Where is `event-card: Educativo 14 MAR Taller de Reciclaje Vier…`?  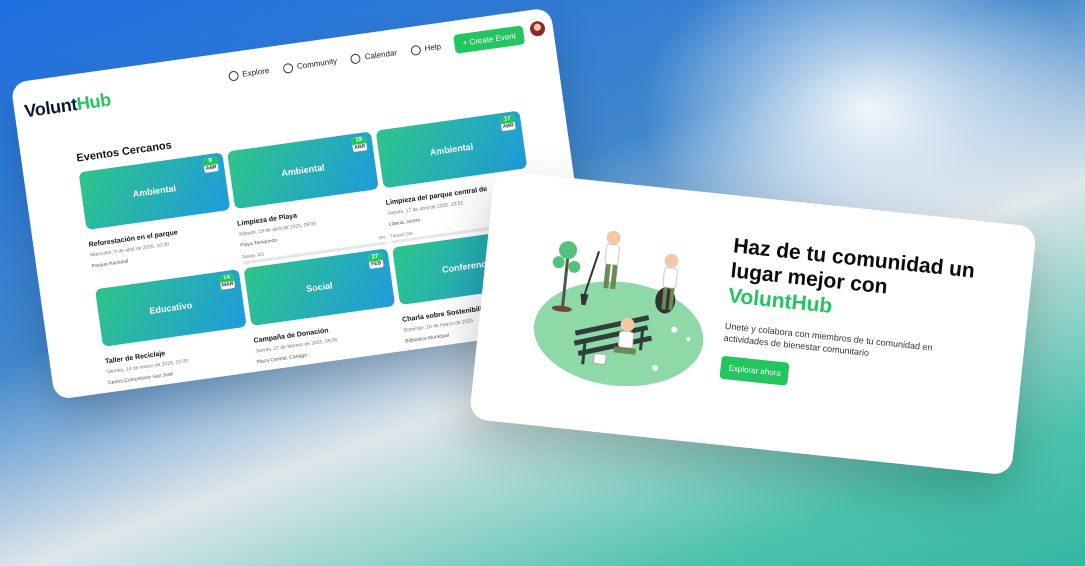
event-card: Educativo 14 MAR Taller de Reciclaje Vier… is located at coordinates (174, 333).